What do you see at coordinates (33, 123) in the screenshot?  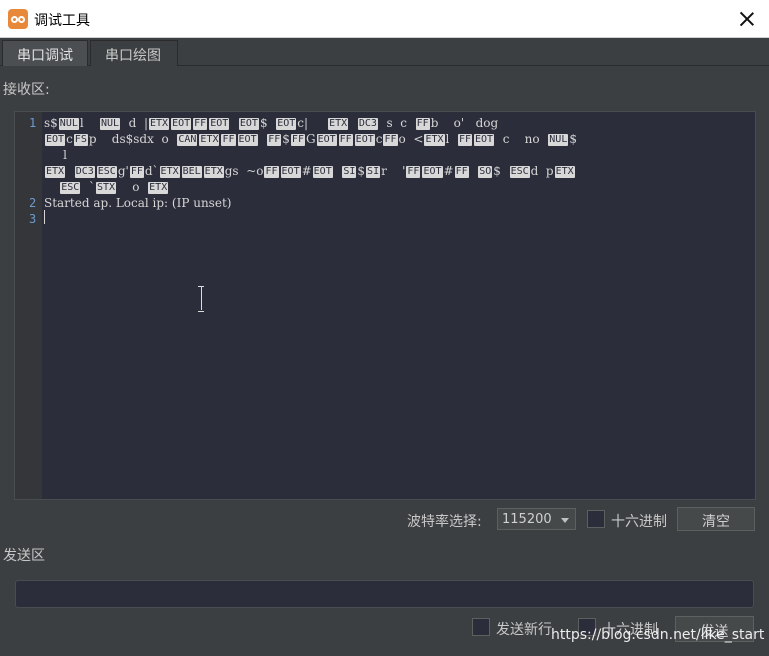 I see `line-number: 1` at bounding box center [33, 123].